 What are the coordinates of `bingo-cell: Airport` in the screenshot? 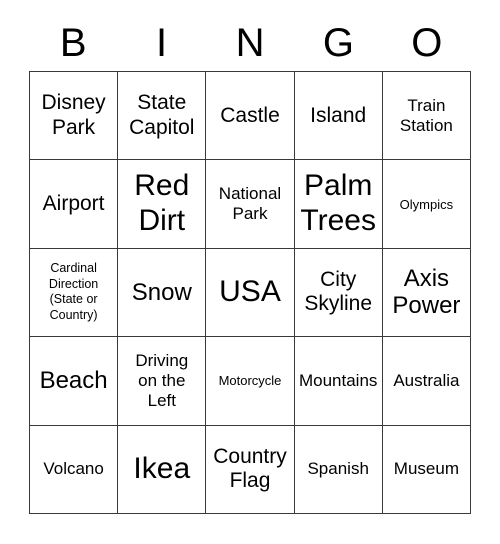 It's located at (74, 204).